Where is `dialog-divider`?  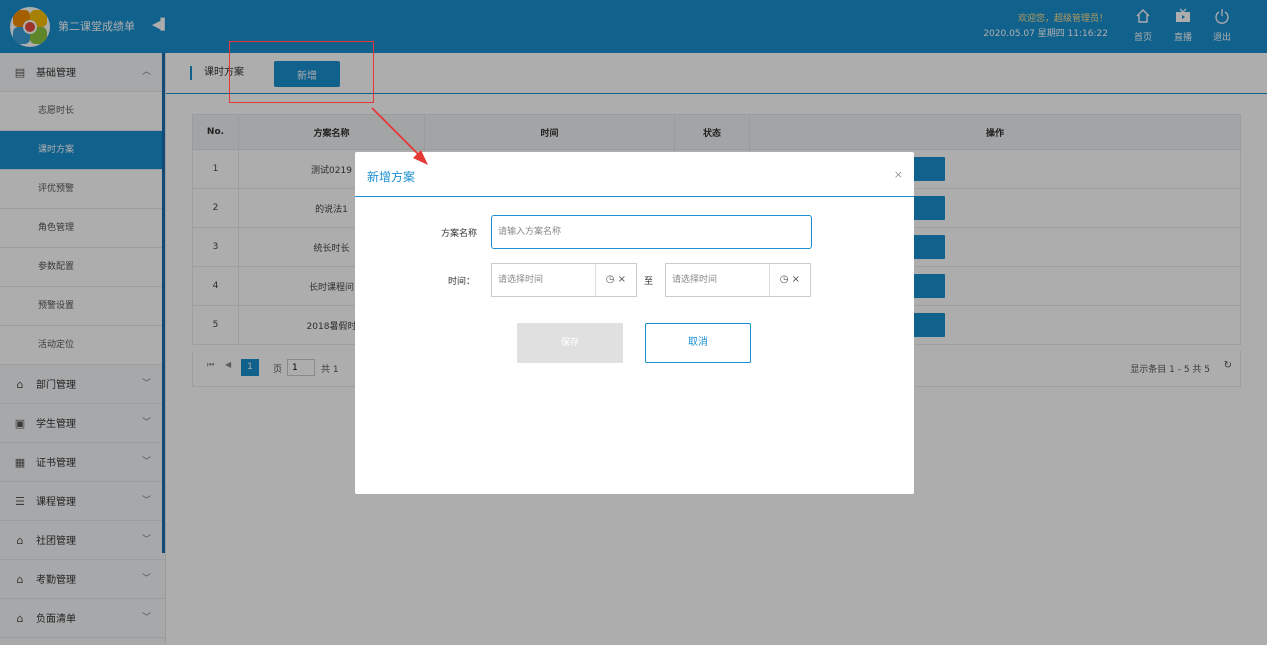
dialog-divider is located at coordinates (634, 196).